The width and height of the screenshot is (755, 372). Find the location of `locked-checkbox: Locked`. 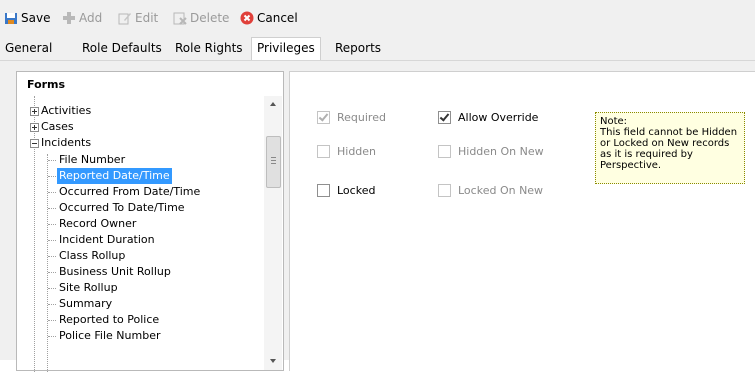

locked-checkbox: Locked is located at coordinates (346, 190).